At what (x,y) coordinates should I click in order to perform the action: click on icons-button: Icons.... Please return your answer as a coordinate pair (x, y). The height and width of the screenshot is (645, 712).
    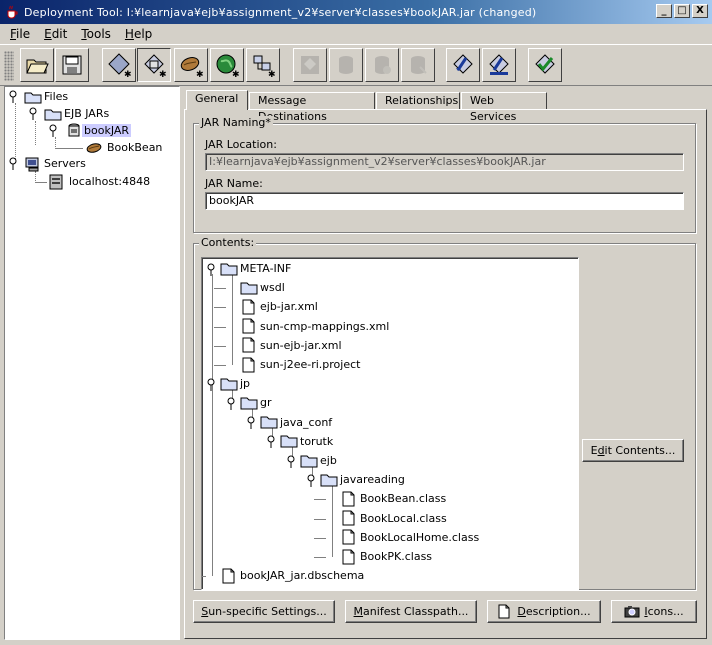
    Looking at the image, I should click on (654, 611).